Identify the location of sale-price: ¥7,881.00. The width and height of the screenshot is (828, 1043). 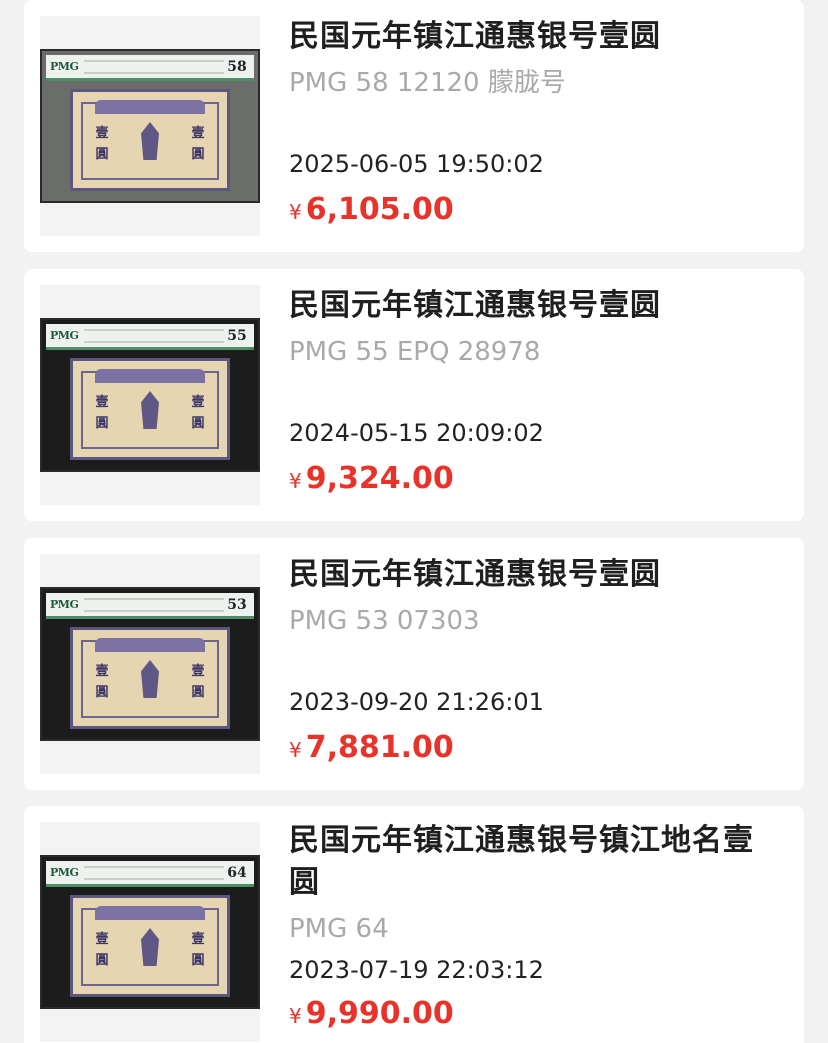
(371, 747).